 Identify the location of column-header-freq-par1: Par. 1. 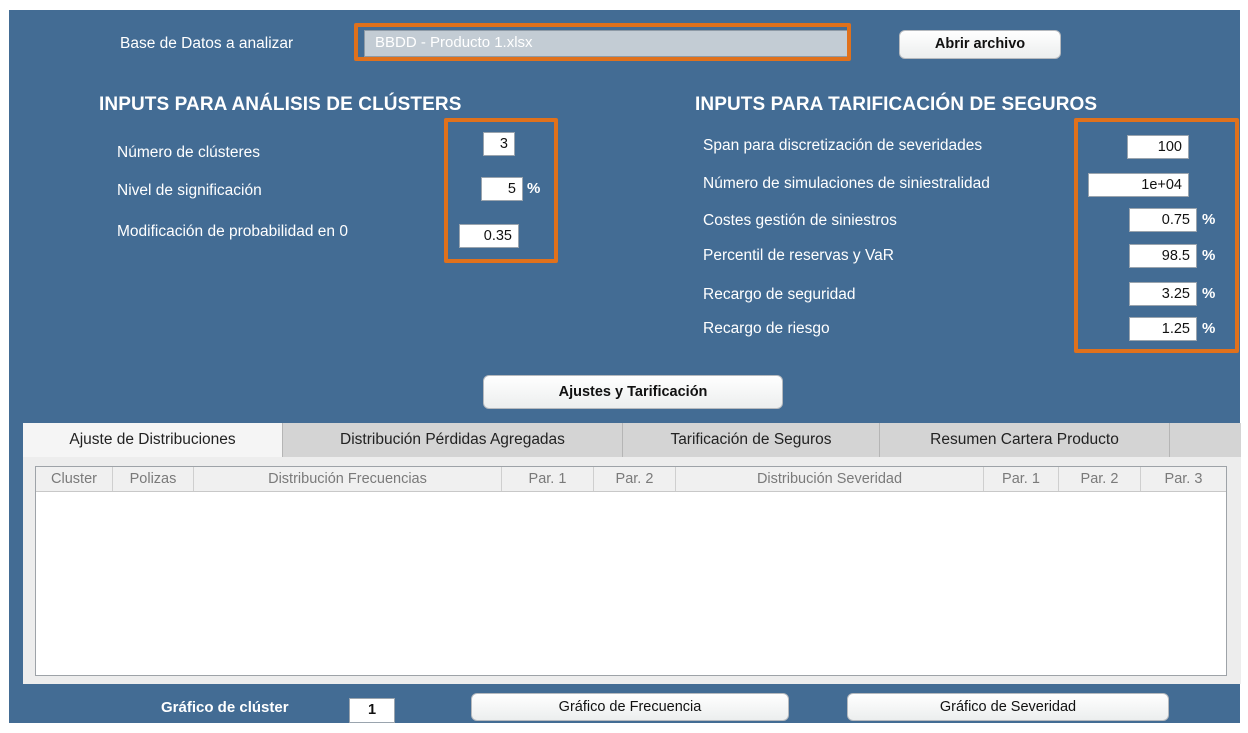
(548, 479).